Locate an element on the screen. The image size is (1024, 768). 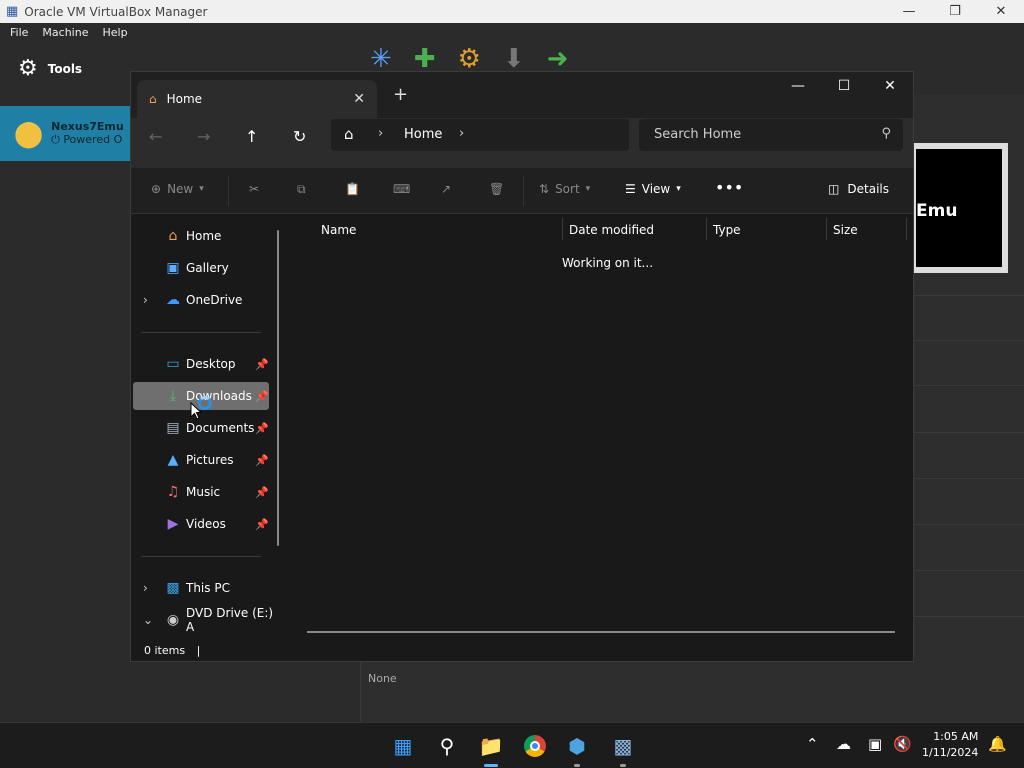
vm-os-icon: ⬤ is located at coordinates (29, 133).